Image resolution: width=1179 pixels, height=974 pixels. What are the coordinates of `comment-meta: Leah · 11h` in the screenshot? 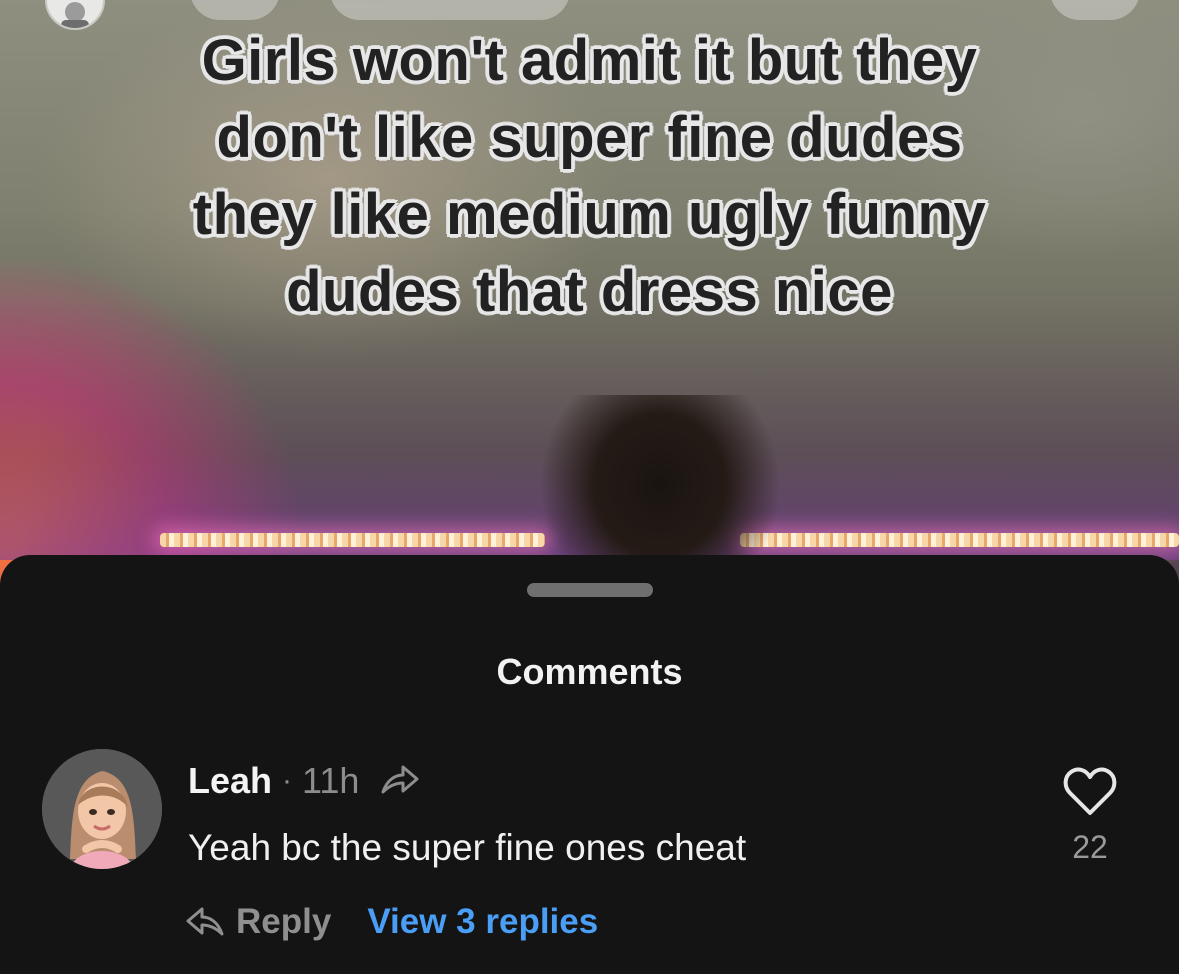 It's located at (304, 781).